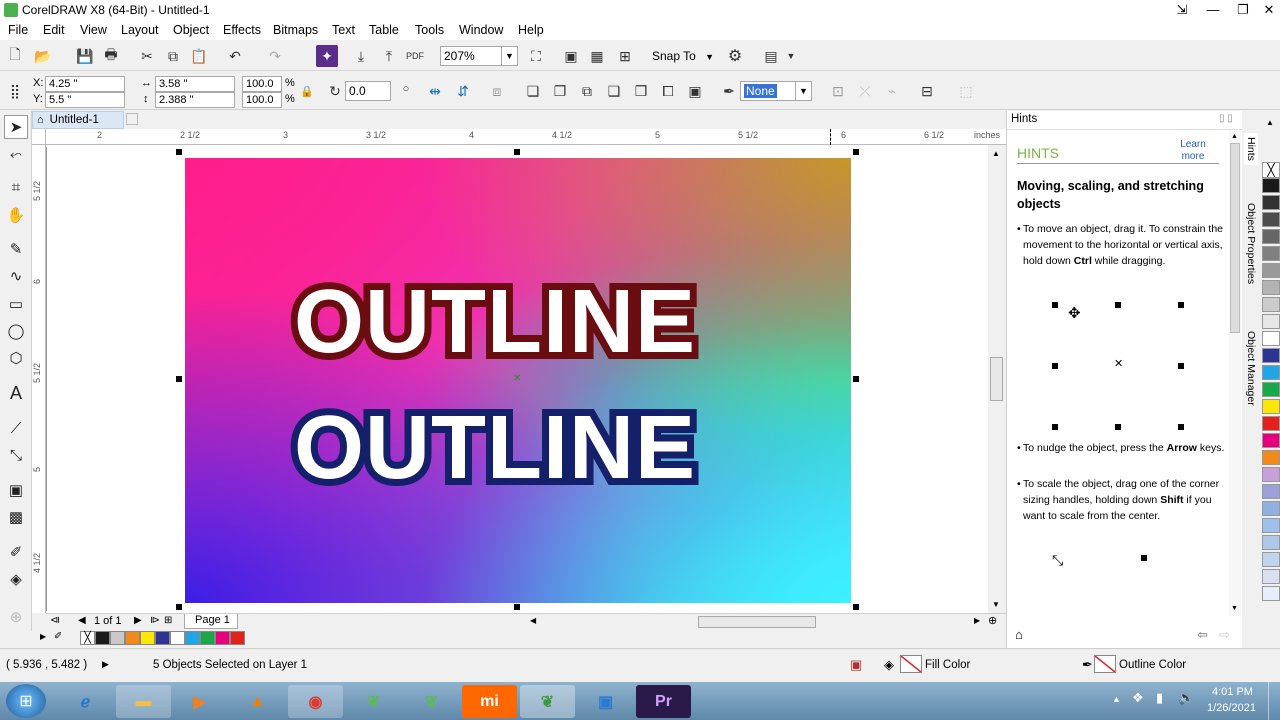  I want to click on outline-text-red: OUTLINE, so click(494, 322).